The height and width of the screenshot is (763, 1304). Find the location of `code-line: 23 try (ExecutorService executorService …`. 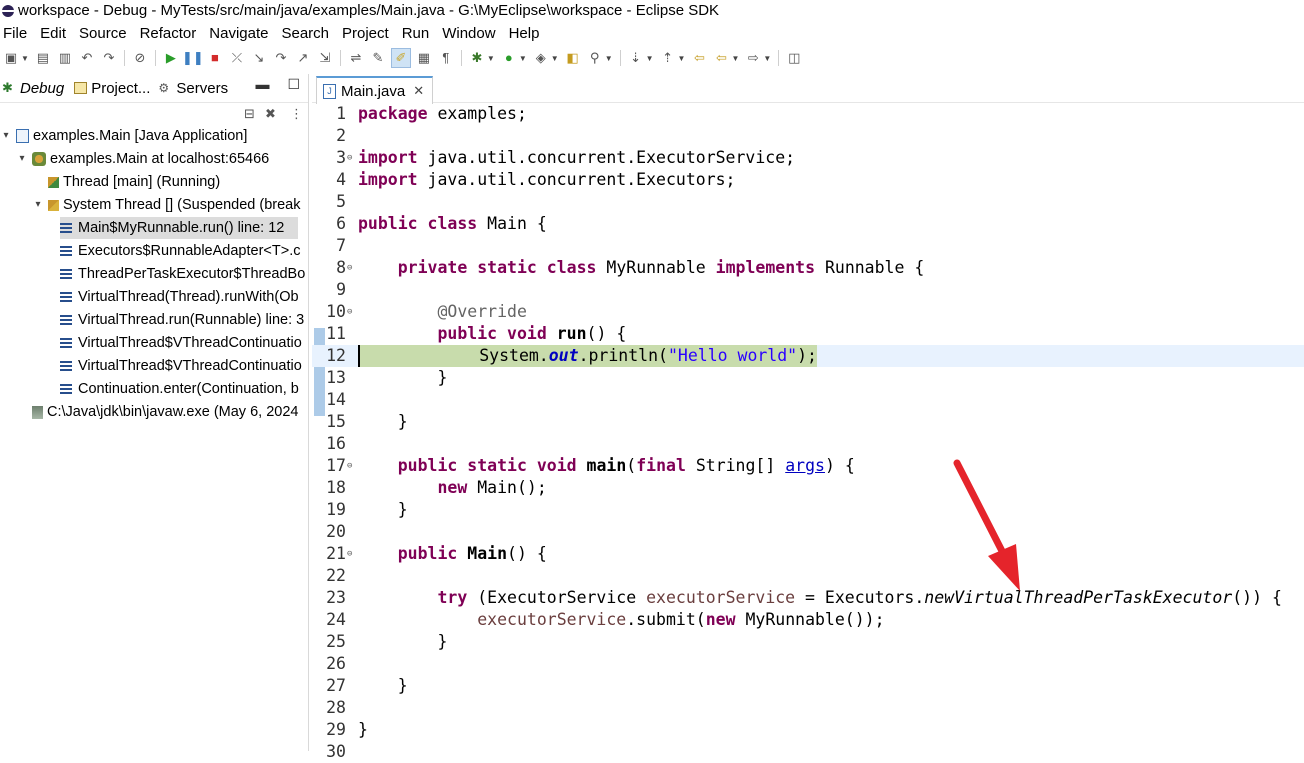

code-line: 23 try (ExecutorService executorService … is located at coordinates (808, 598).